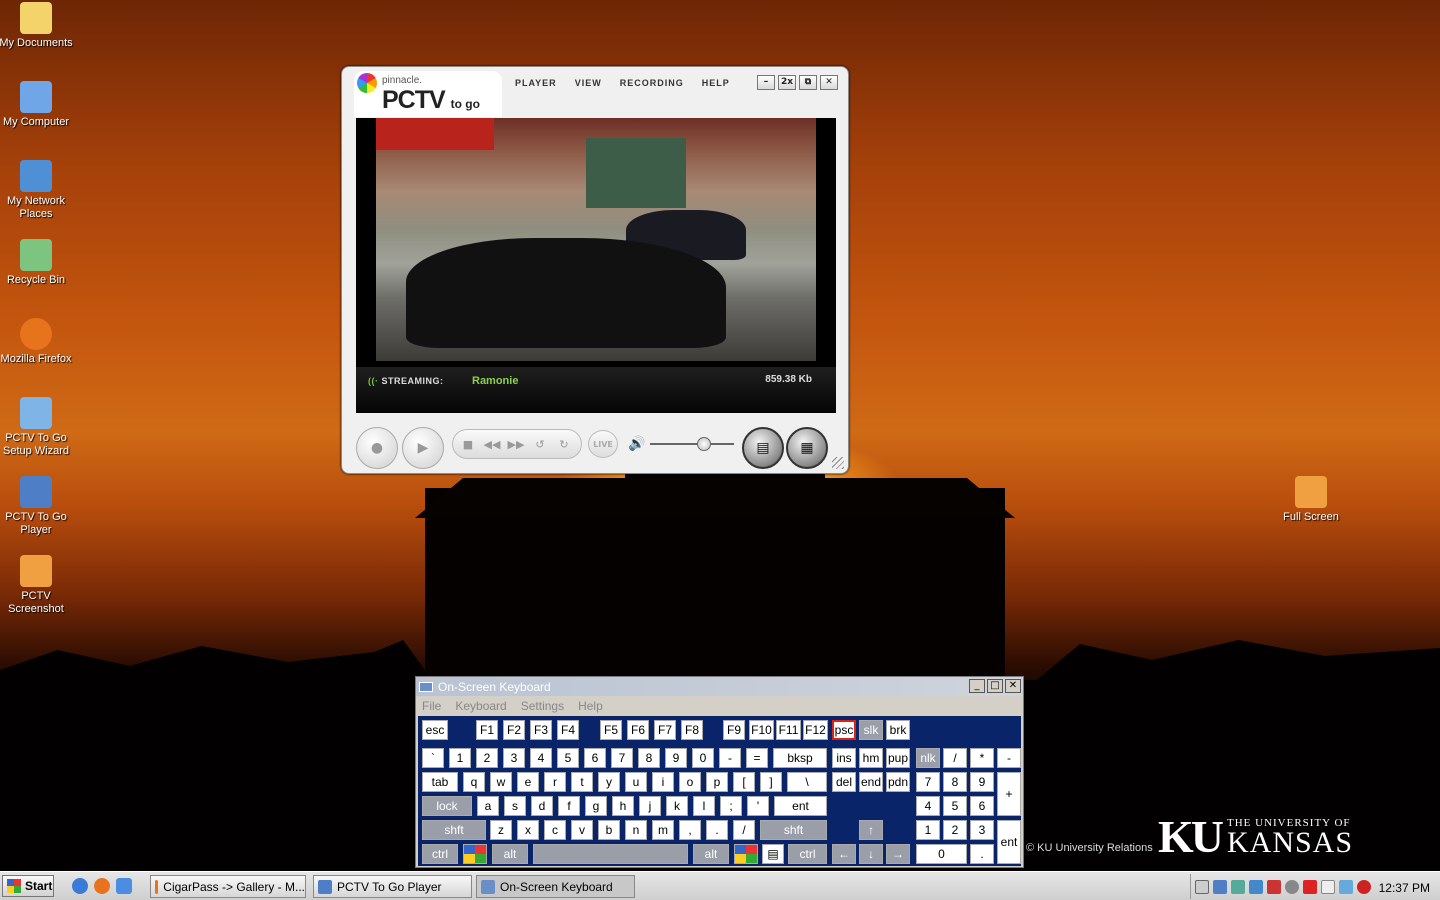 Image resolution: width=1440 pixels, height=900 pixels. Describe the element at coordinates (541, 730) in the screenshot. I see `key-F3: F3` at that location.